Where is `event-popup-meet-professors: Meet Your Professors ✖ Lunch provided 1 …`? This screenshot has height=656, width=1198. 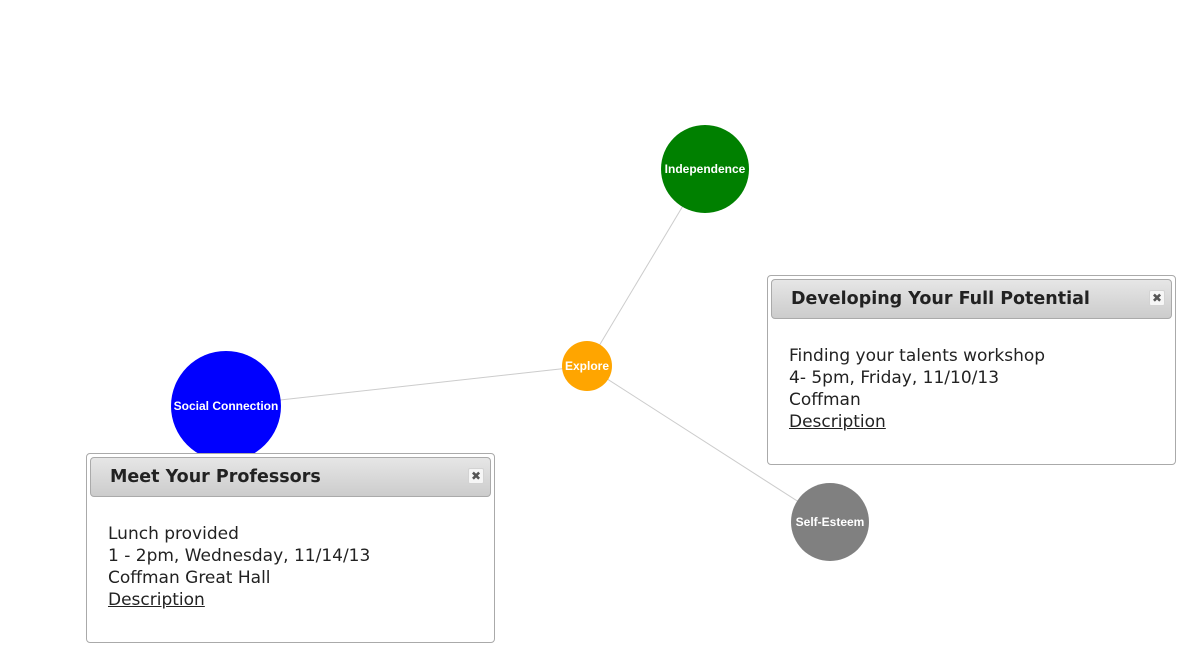 event-popup-meet-professors: Meet Your Professors ✖ Lunch provided 1 … is located at coordinates (290, 548).